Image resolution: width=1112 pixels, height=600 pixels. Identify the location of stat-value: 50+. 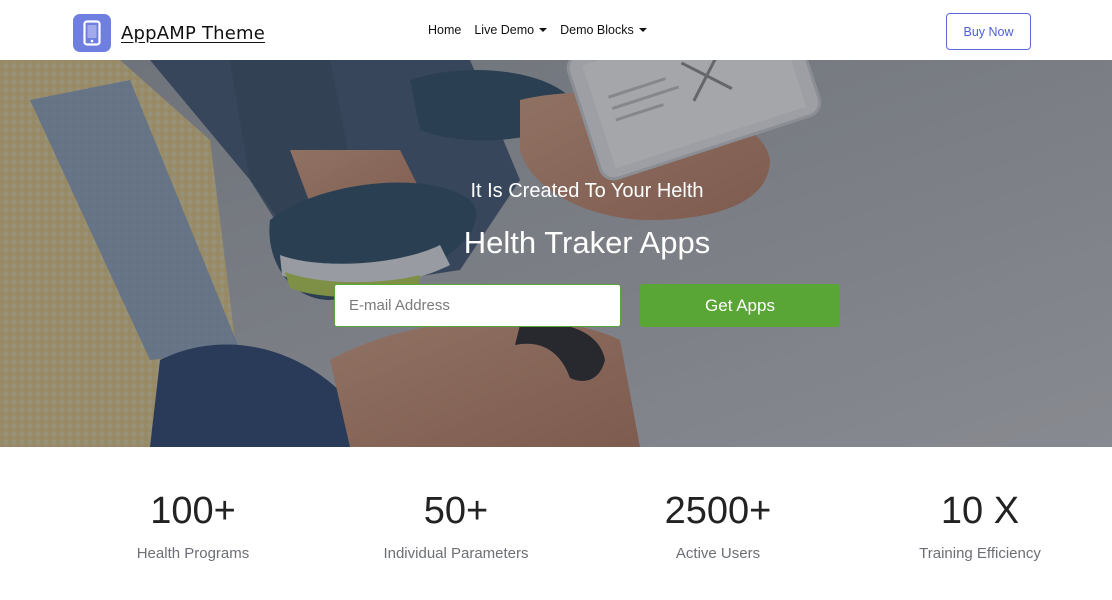
(456, 511).